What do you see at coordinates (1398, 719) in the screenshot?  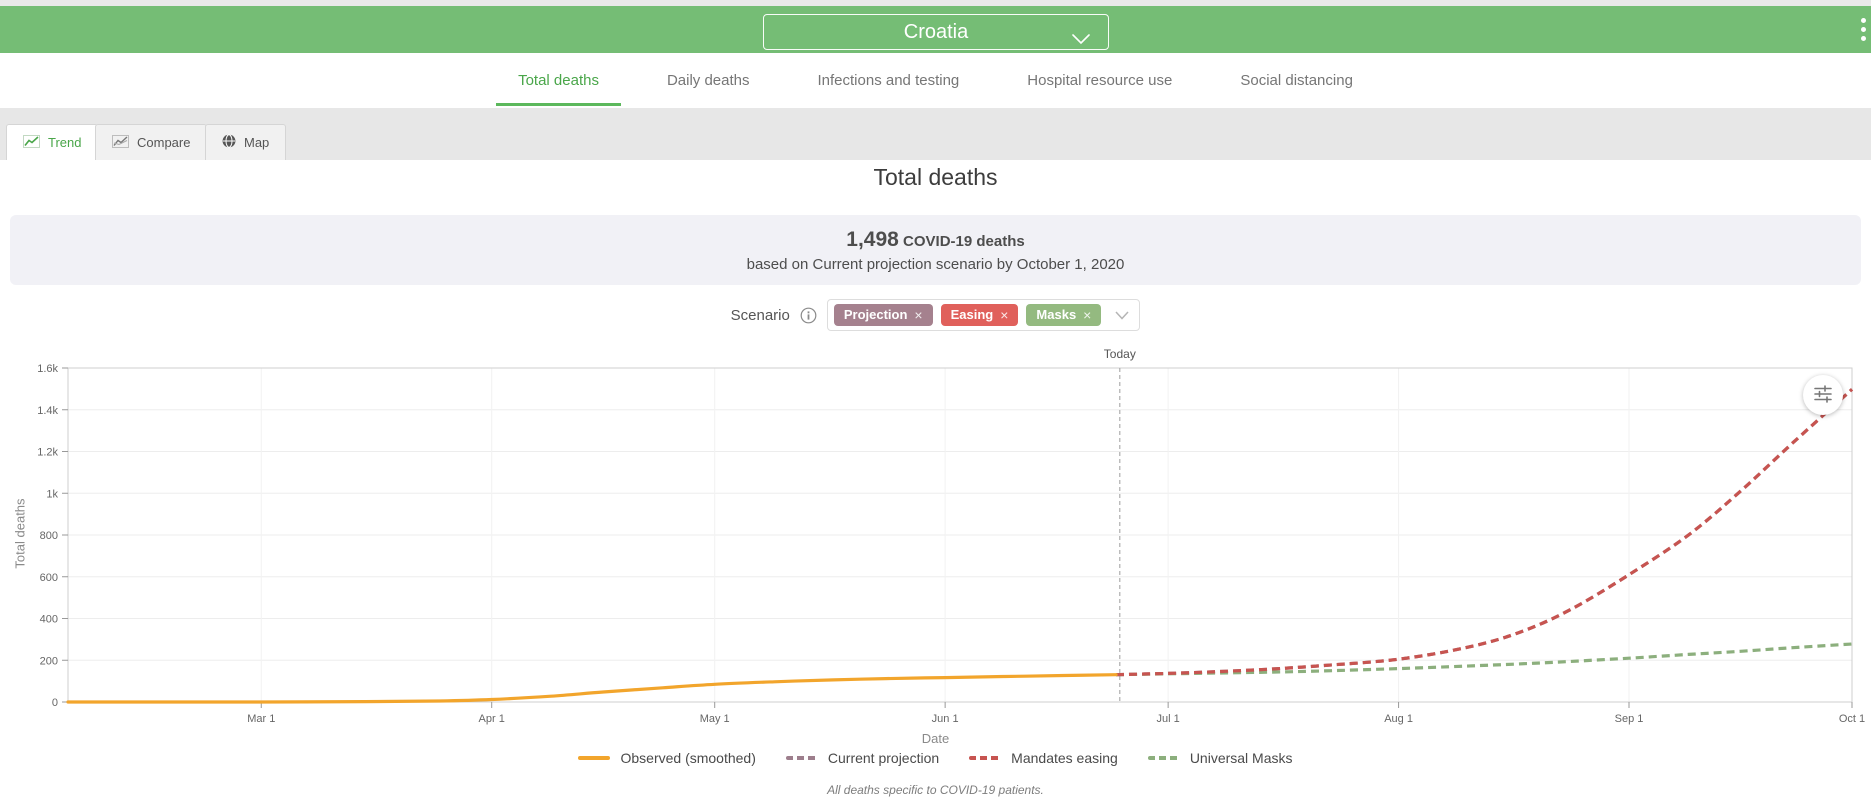 I see `svg-text: Aug 1` at bounding box center [1398, 719].